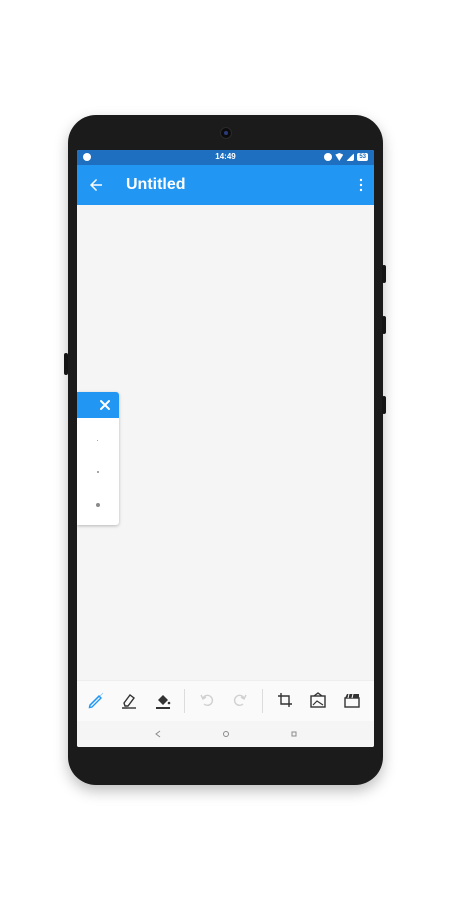 The height and width of the screenshot is (900, 450). Describe the element at coordinates (225, 157) in the screenshot. I see `status-bar: 14:49 53` at that location.